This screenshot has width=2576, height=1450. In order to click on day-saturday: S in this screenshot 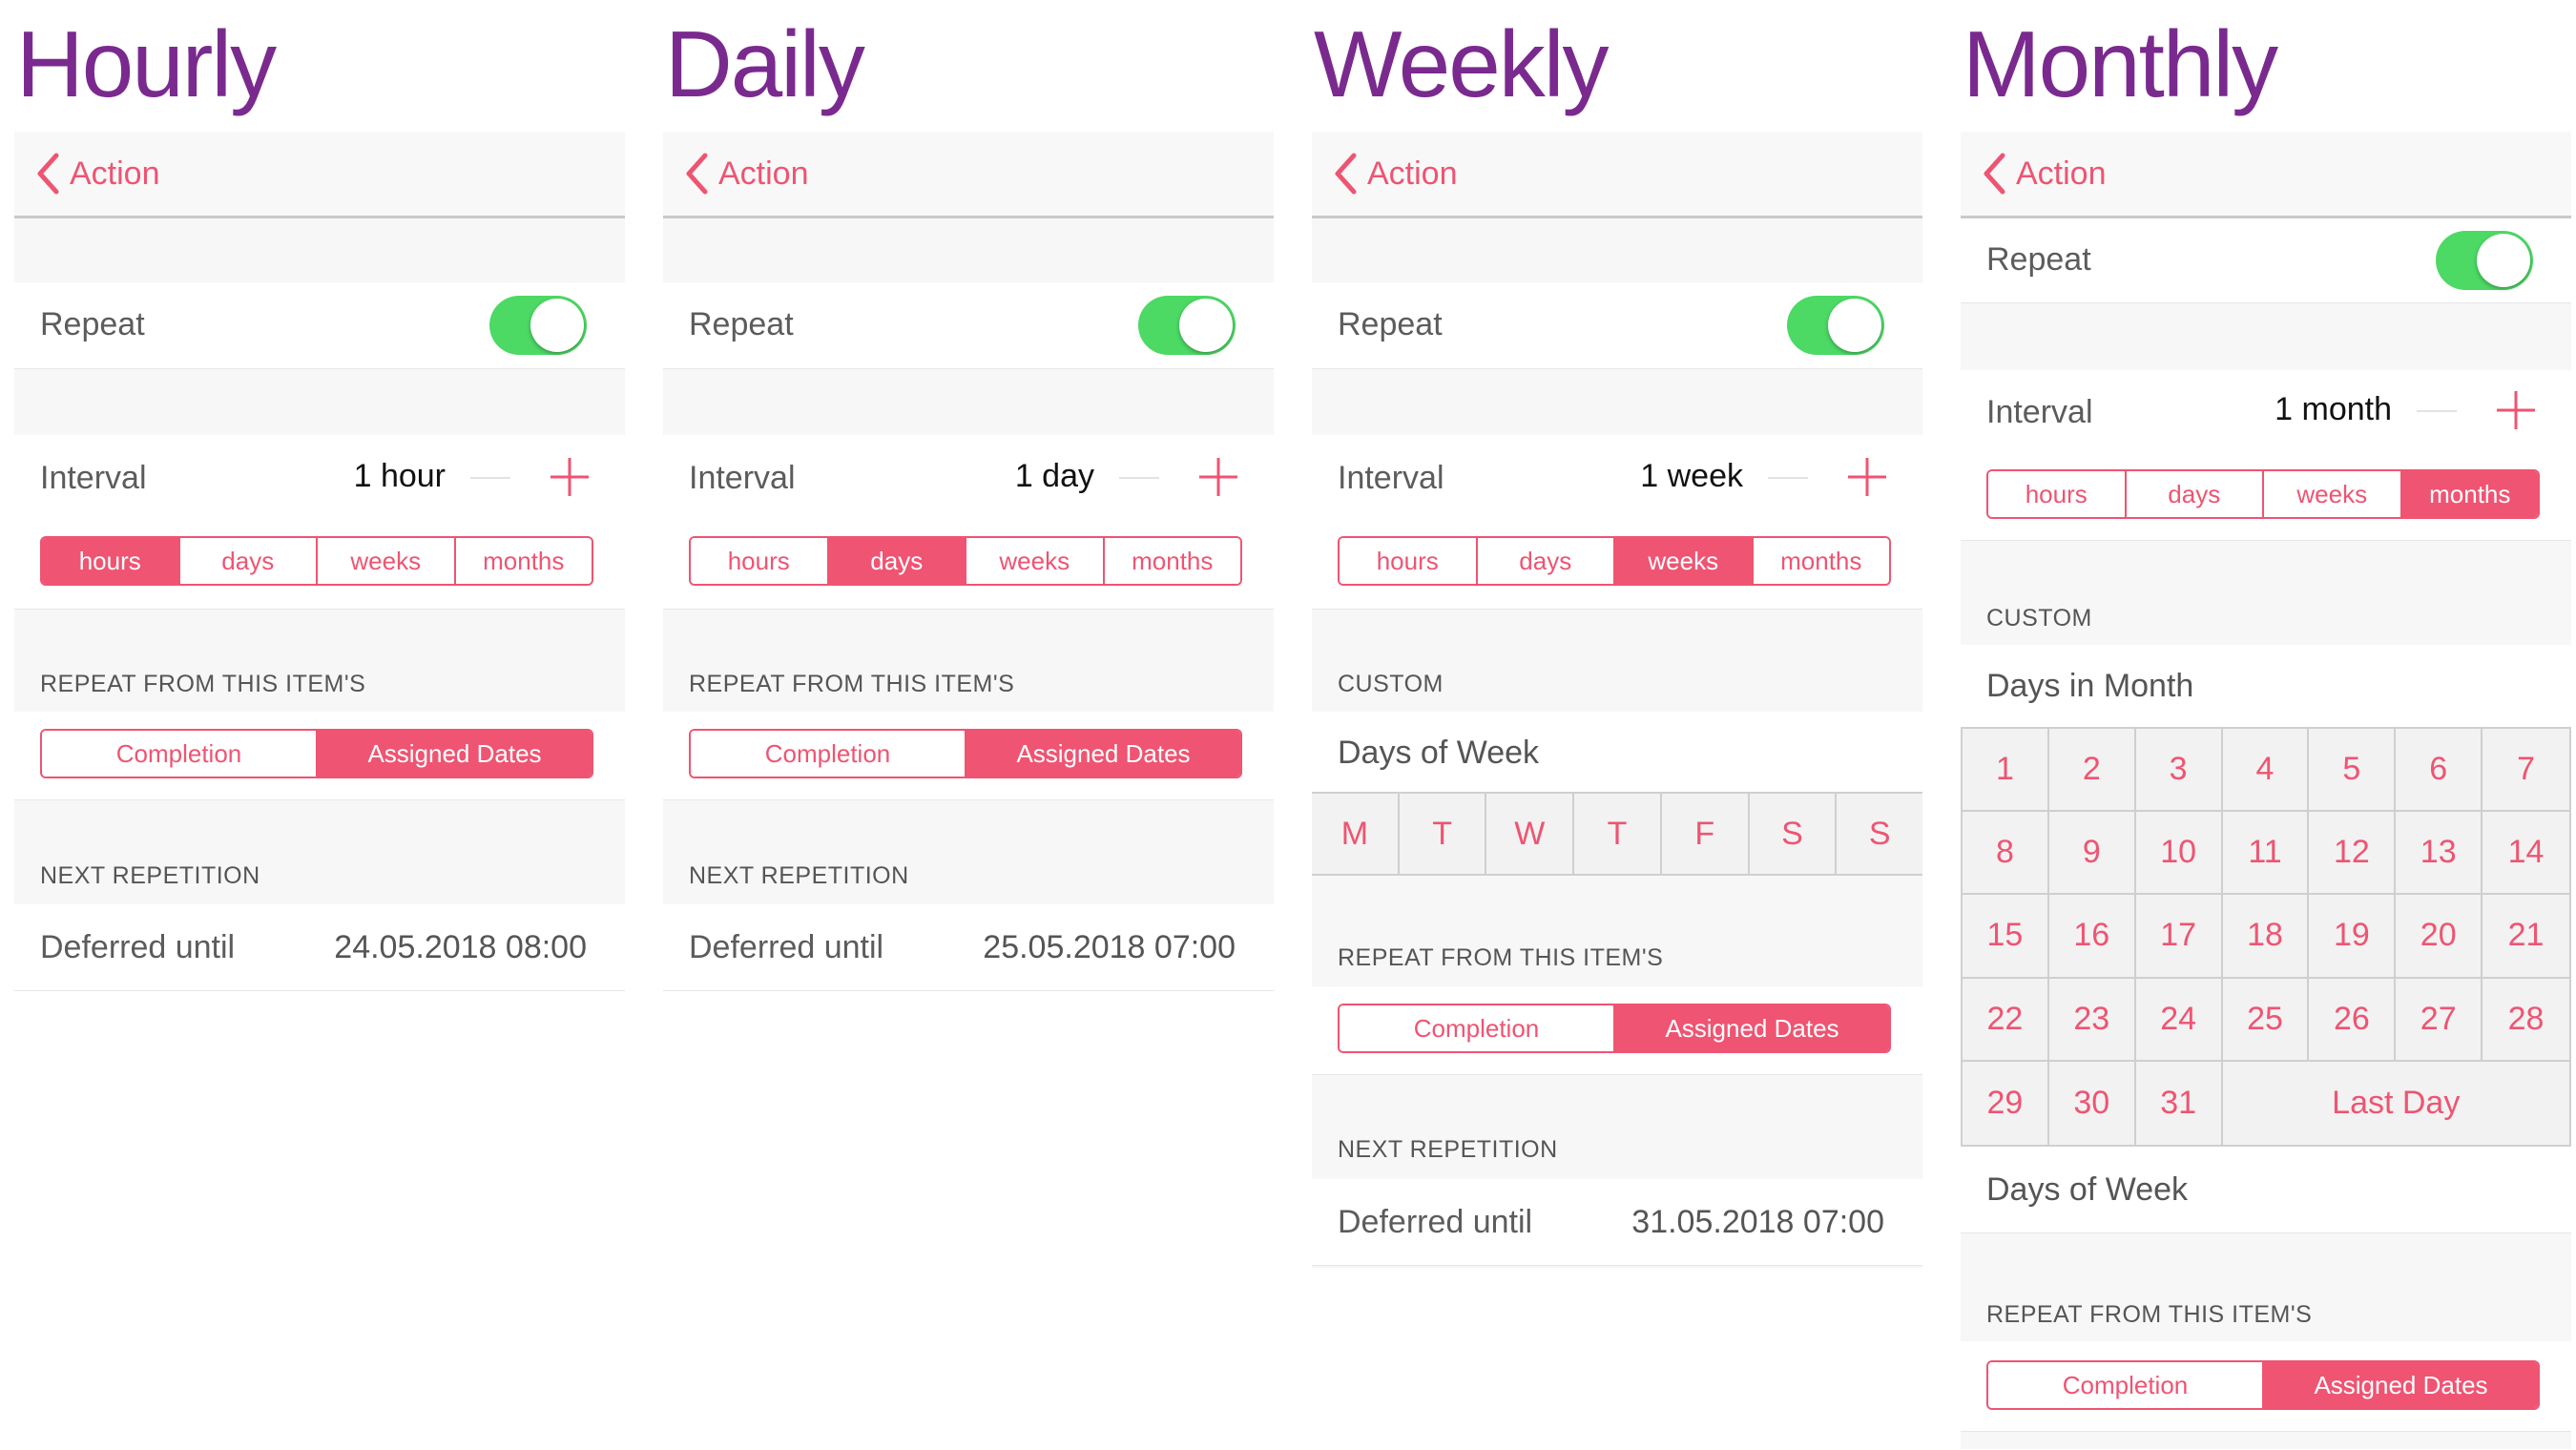, I will do `click(1791, 834)`.